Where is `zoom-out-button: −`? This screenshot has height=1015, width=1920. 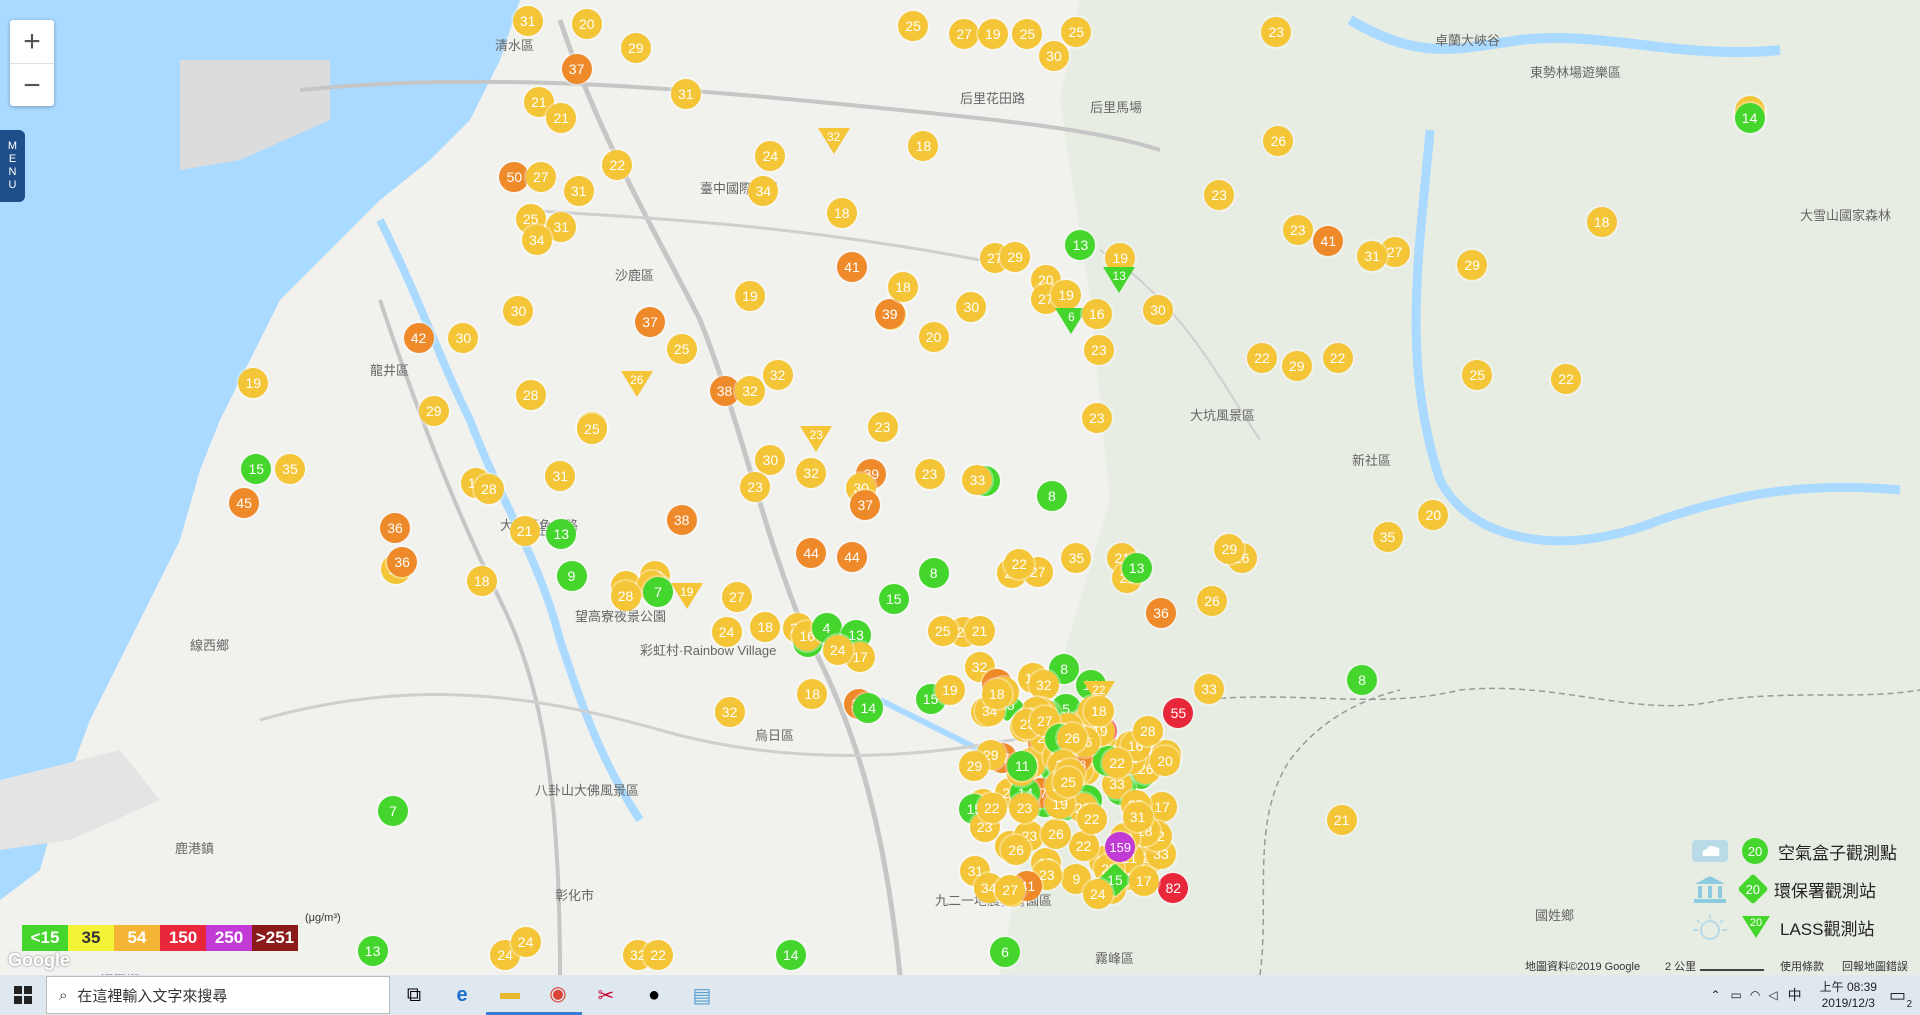
zoom-out-button: − is located at coordinates (32, 85).